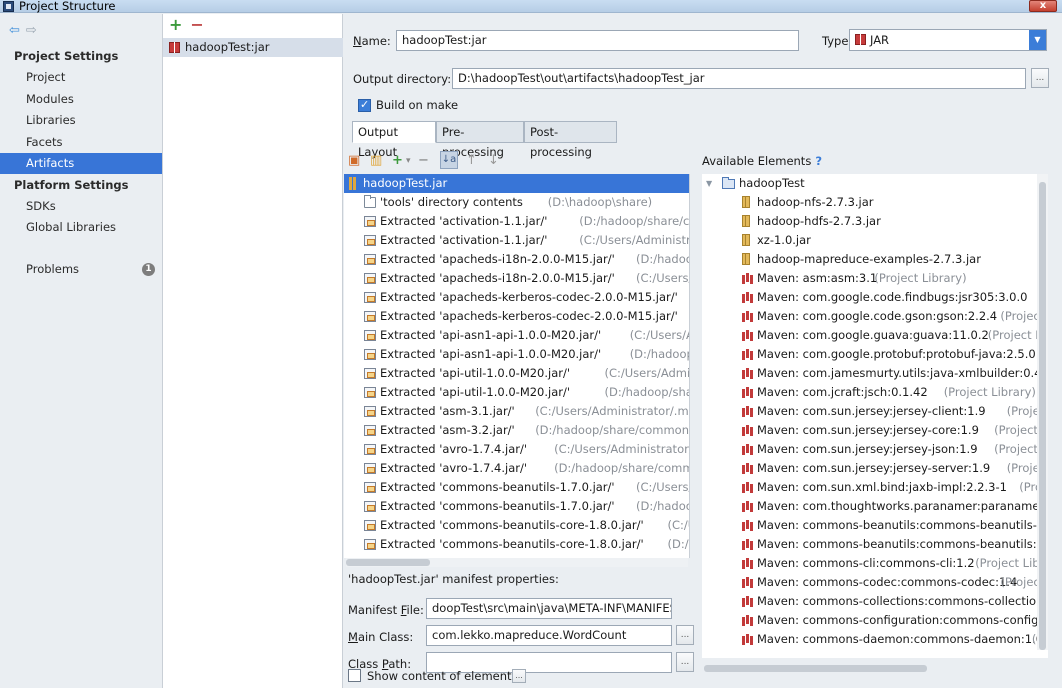 The image size is (1062, 688). I want to click on sidebar-item-sdks: SDKs, so click(81, 206).